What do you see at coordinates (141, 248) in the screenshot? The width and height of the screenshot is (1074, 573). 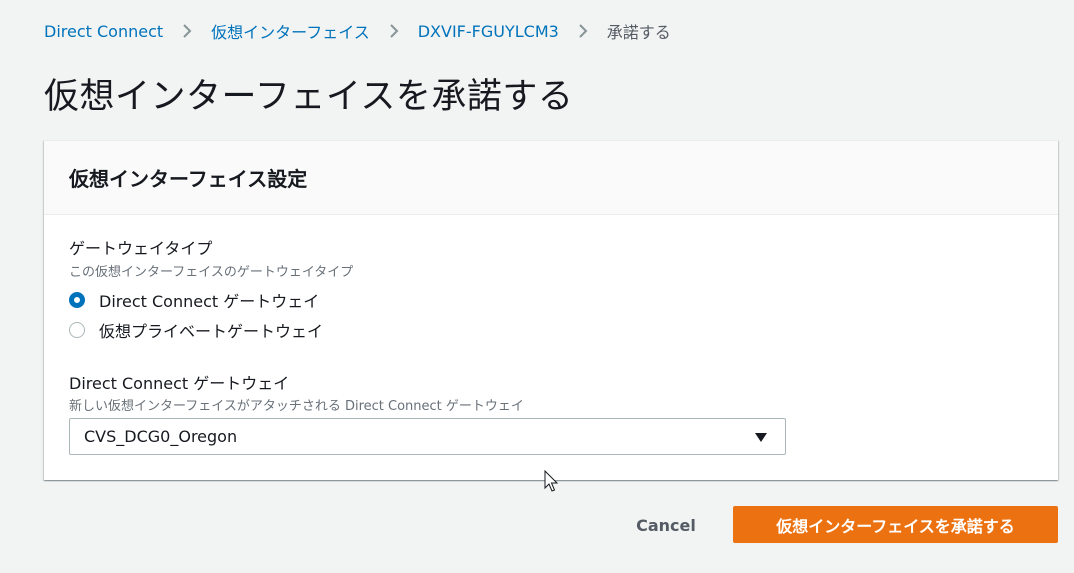 I see `gateway-type-label: ゲートウェイタイプ` at bounding box center [141, 248].